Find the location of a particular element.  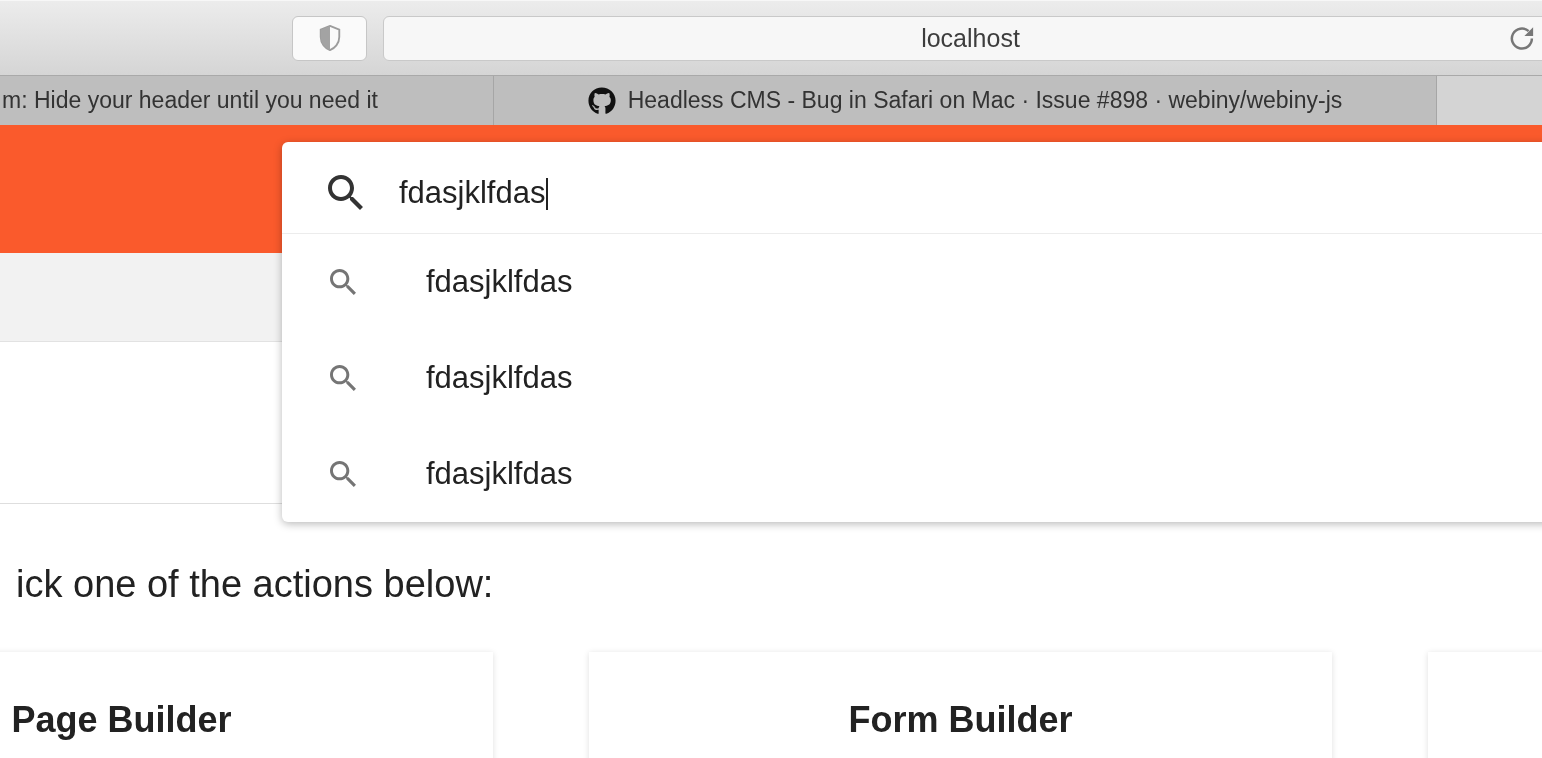

card-title: Page Builder is located at coordinates (121, 720).